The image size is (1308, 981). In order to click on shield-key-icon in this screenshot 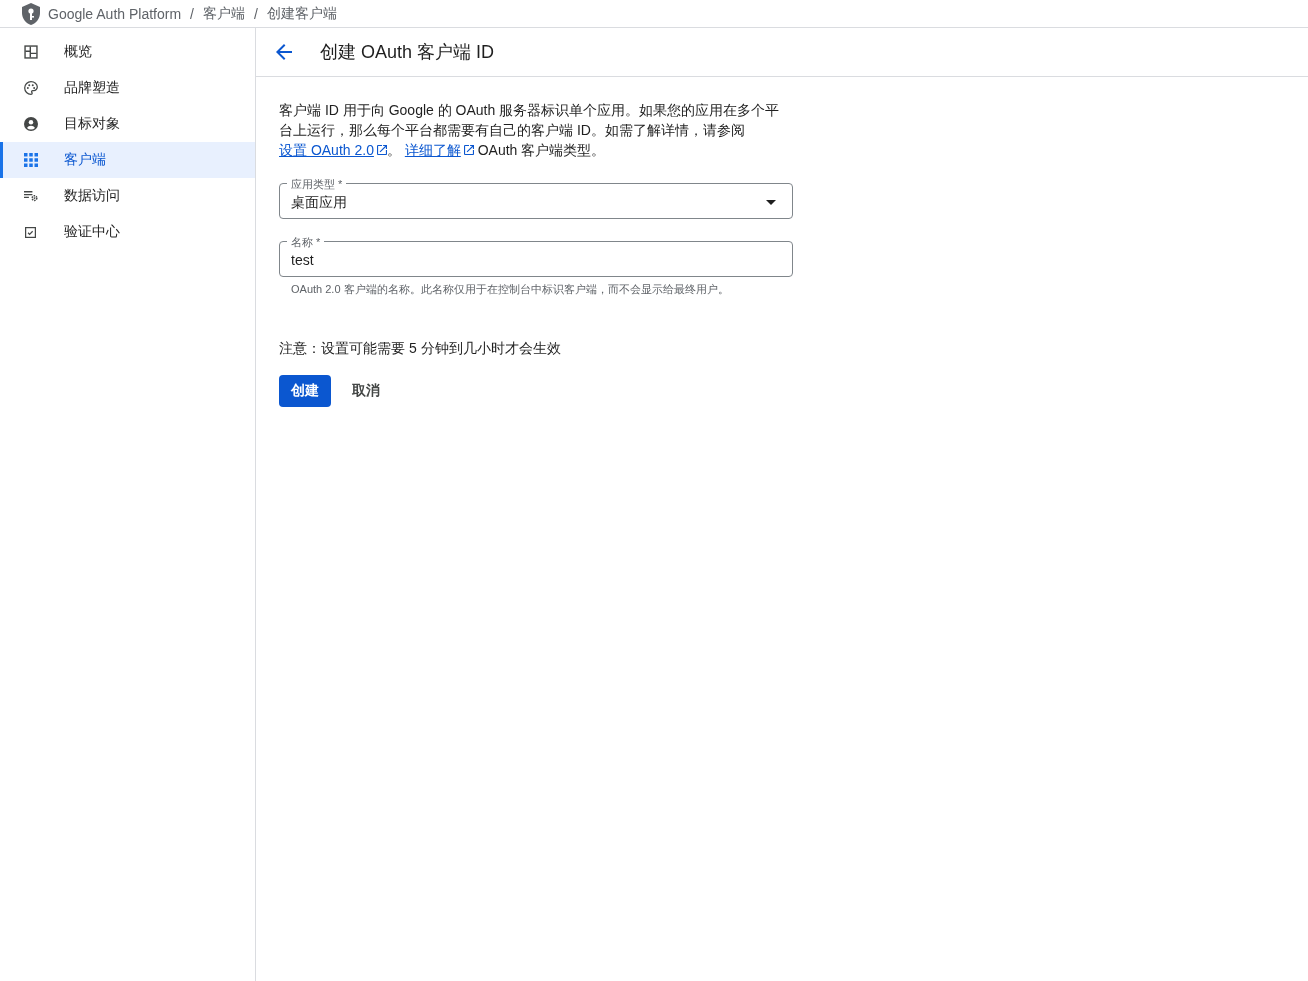, I will do `click(31, 13)`.